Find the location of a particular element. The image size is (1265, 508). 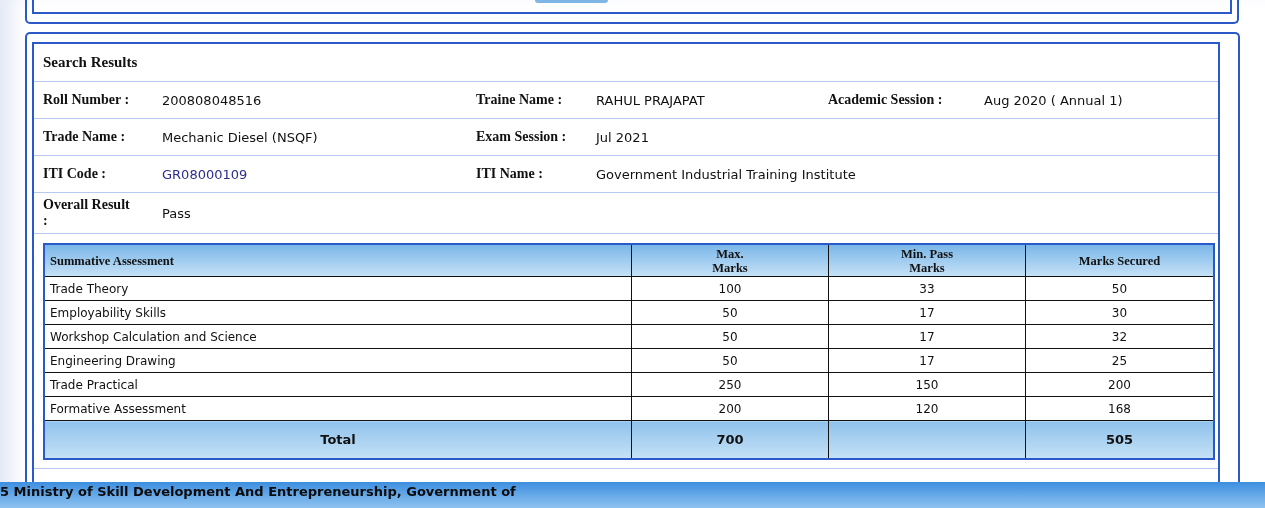

table-cell: 250 is located at coordinates (730, 384).